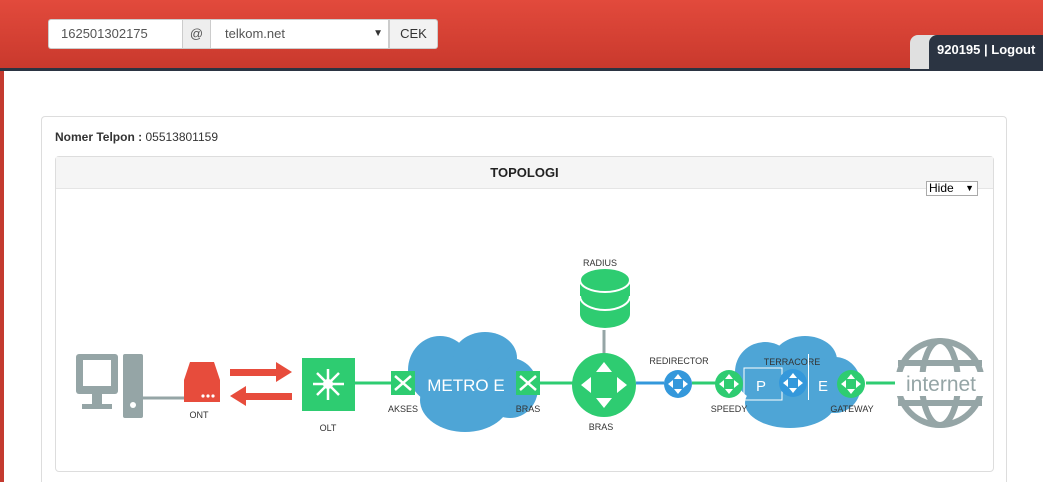 The width and height of the screenshot is (1043, 482). I want to click on p-label: P, so click(761, 386).